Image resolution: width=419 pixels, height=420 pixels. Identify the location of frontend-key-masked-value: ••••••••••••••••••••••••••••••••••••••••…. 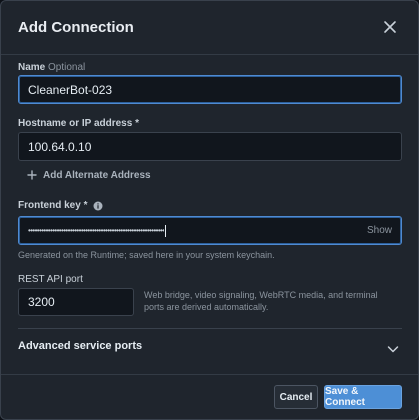
(96, 230).